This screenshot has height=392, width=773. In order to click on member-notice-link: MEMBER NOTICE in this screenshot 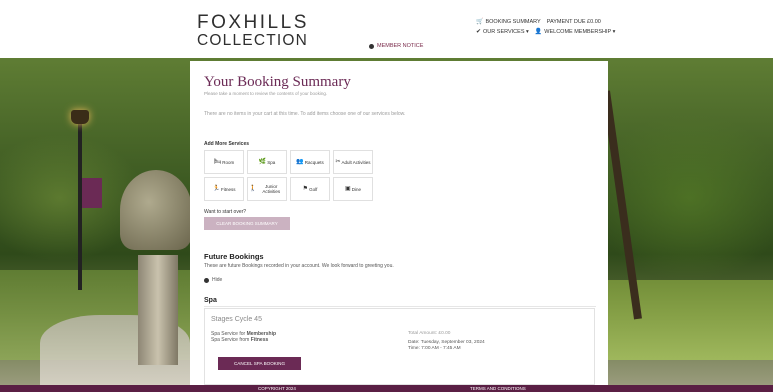, I will do `click(396, 46)`.